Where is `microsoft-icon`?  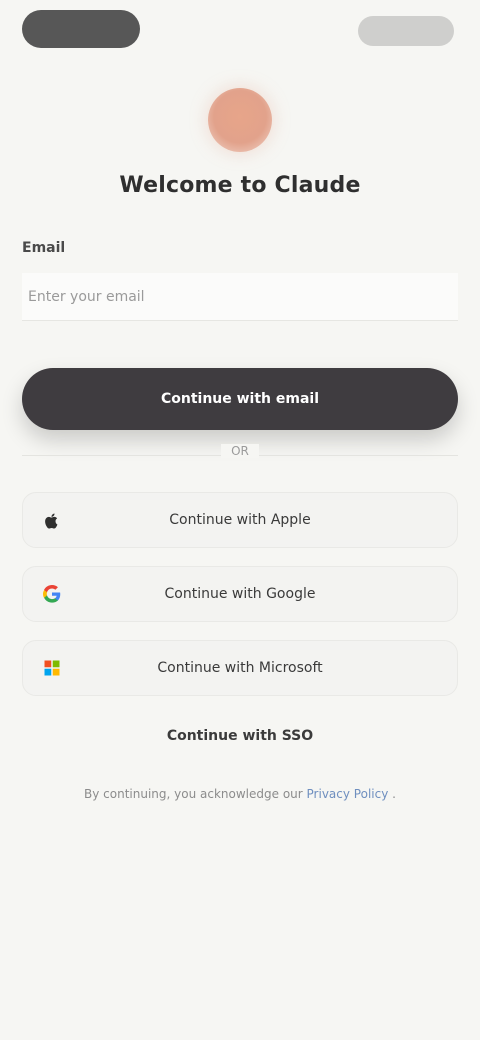 microsoft-icon is located at coordinates (52, 668).